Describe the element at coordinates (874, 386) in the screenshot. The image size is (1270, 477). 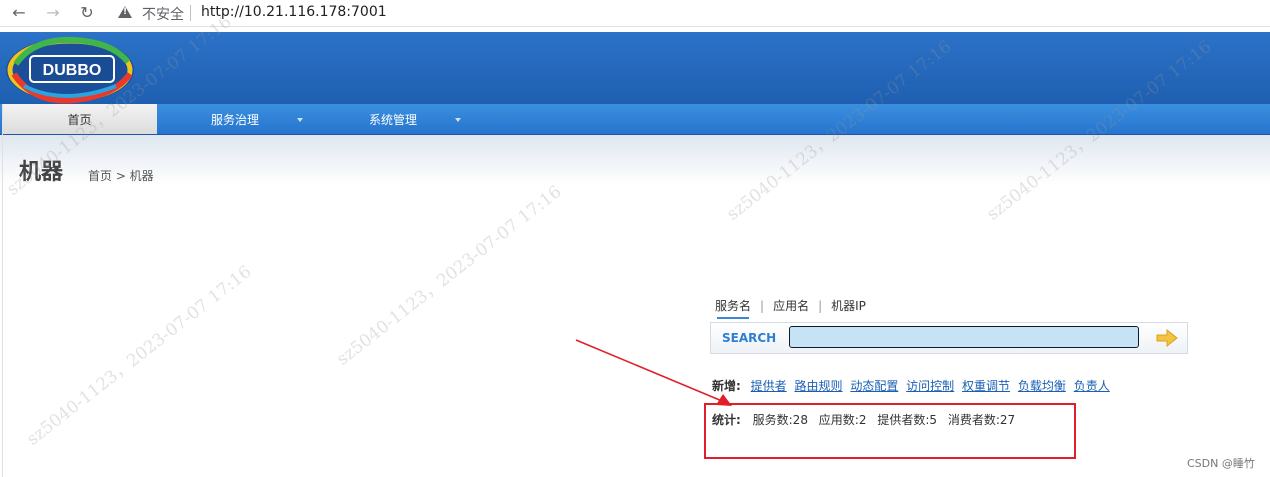
I see `link-dynamic-config: 动态配置` at that location.